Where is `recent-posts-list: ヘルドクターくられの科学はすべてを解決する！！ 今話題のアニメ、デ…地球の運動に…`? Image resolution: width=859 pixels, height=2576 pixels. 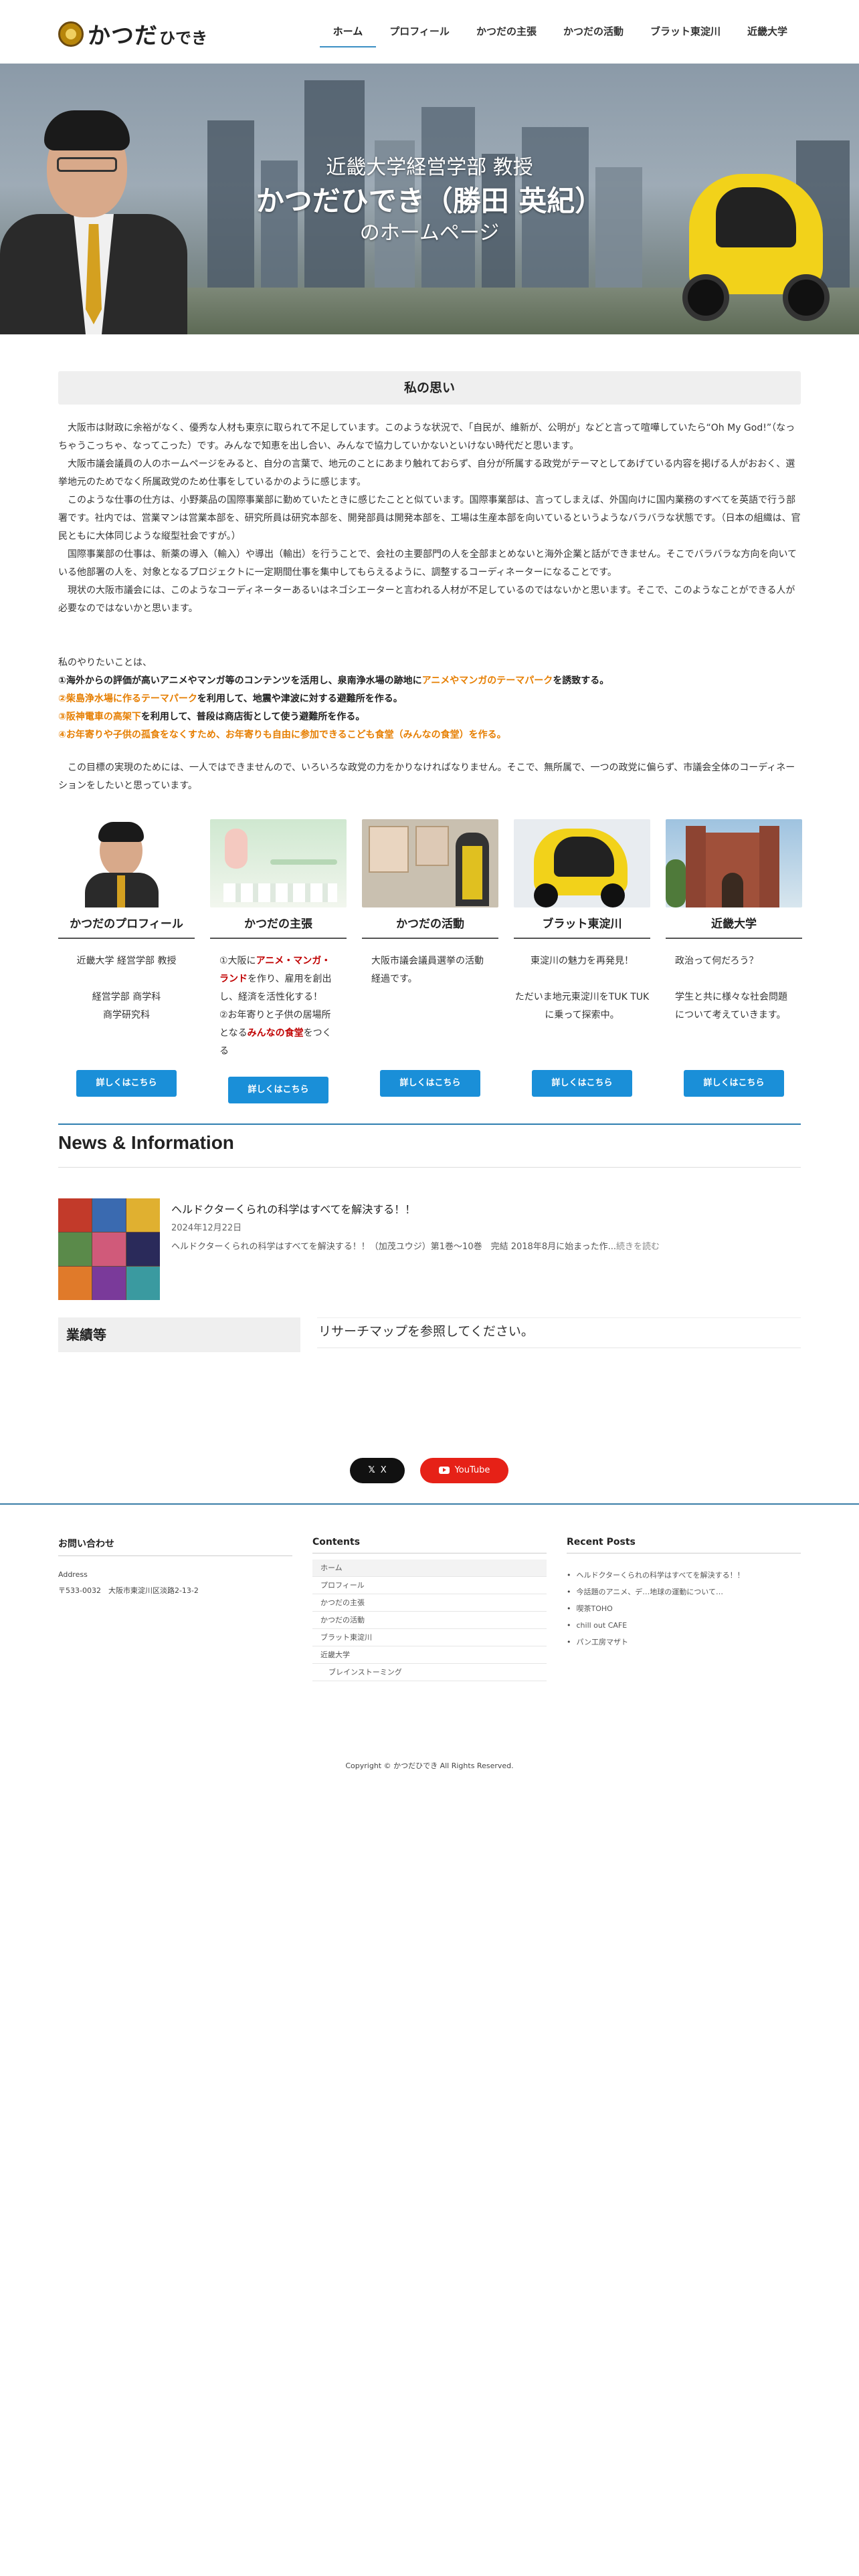
recent-posts-list: ヘルドクターくられの科学はすべてを解決する！！ 今話題のアニメ、デ…地球の運動に… is located at coordinates (684, 1608).